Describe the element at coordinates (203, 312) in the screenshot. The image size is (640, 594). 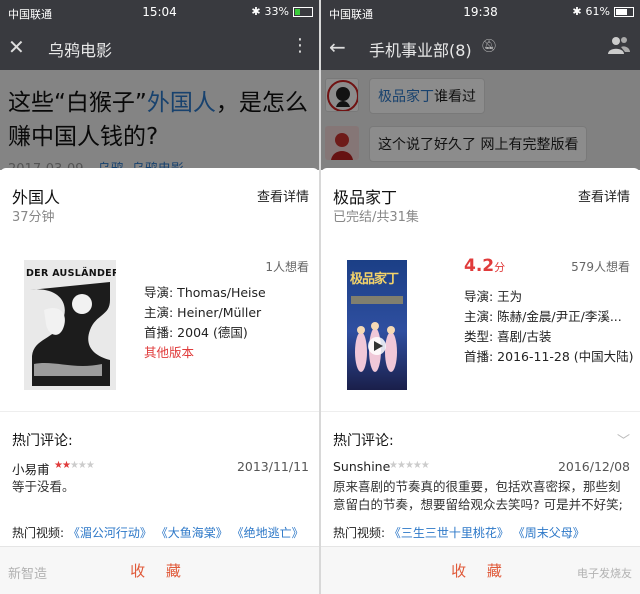
I see `cast-line: 主演: Heiner/Müller` at that location.